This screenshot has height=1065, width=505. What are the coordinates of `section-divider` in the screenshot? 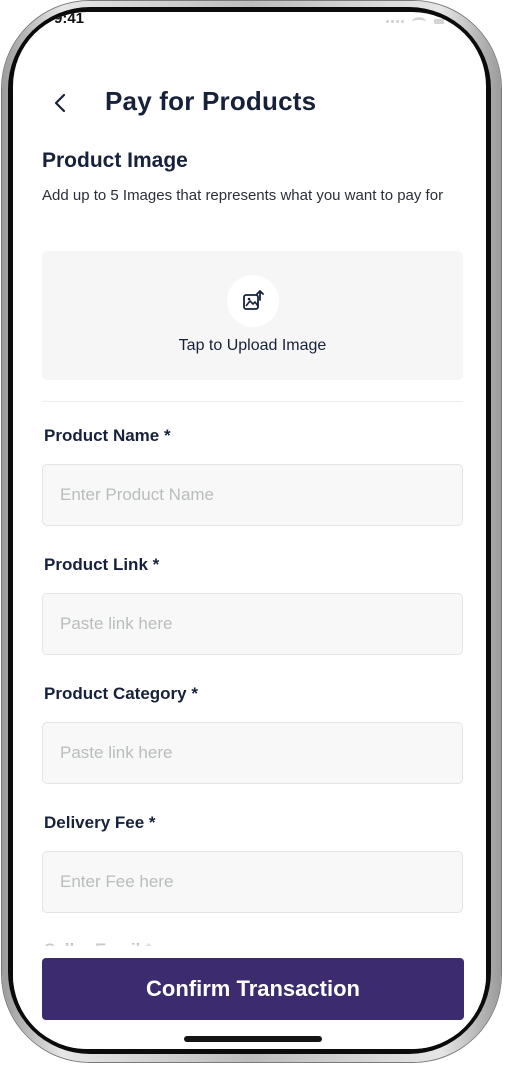 It's located at (252, 401).